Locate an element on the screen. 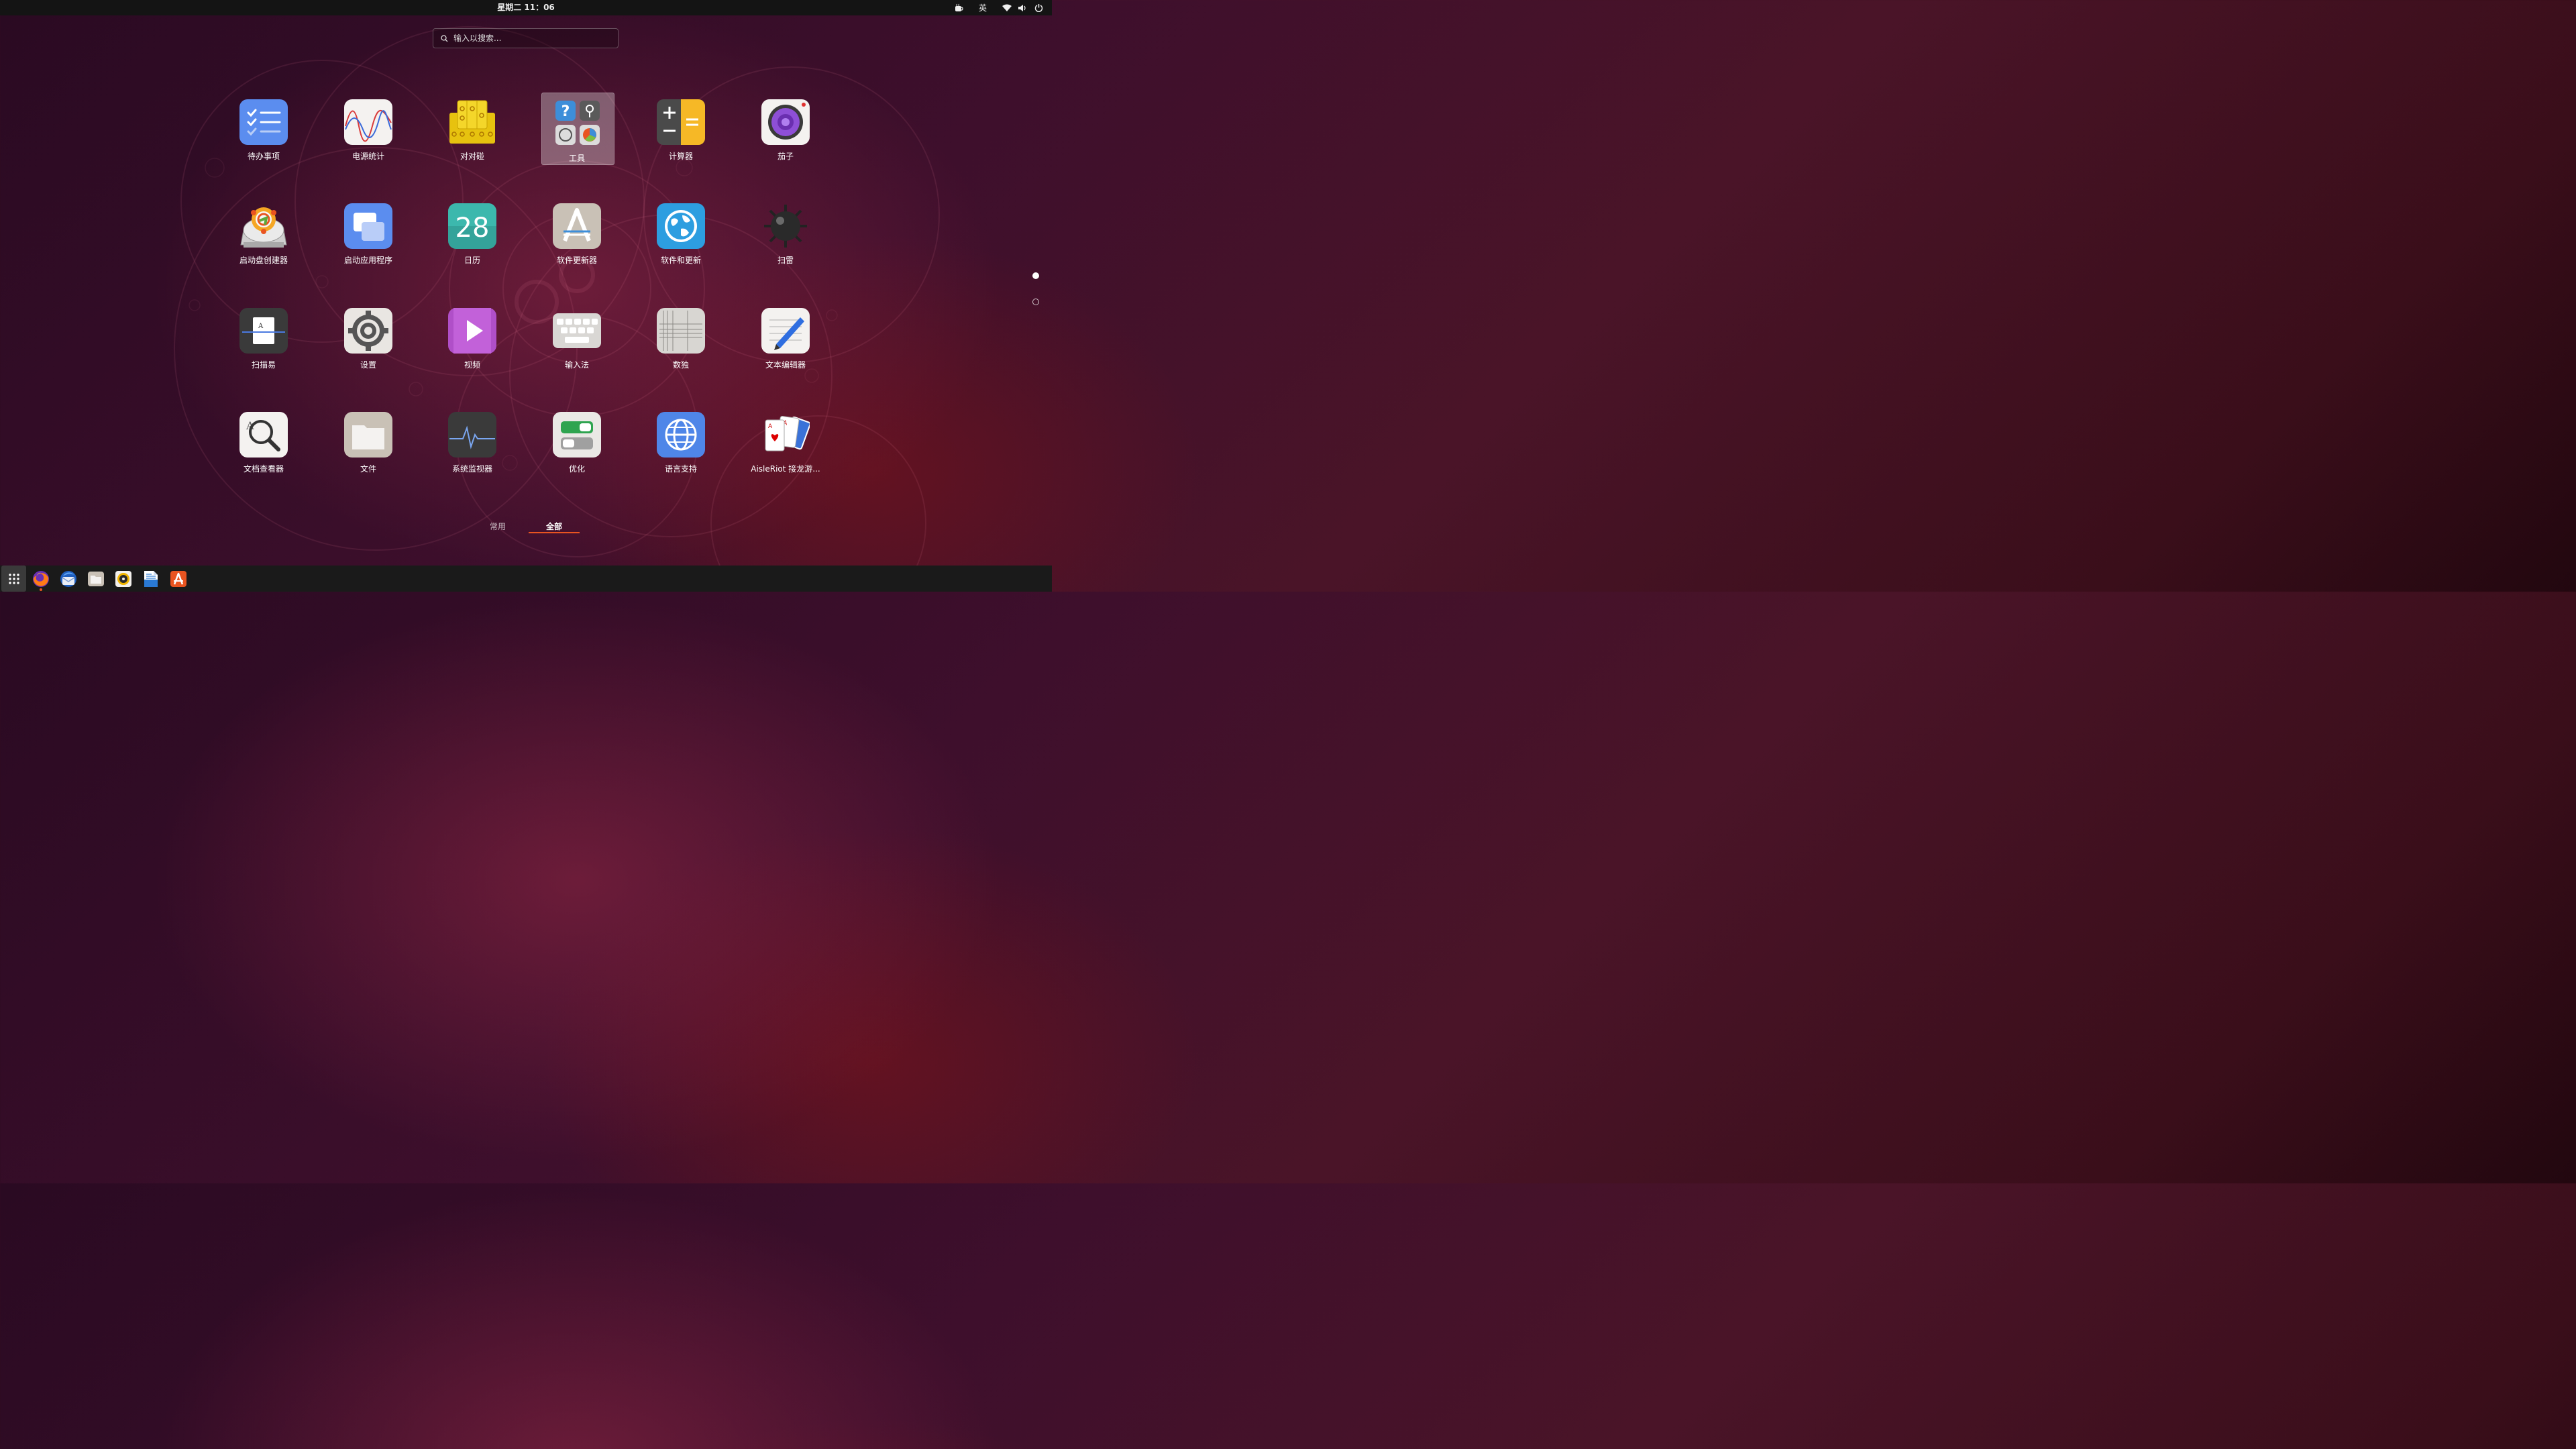  thunderbird-icon is located at coordinates (68, 579).